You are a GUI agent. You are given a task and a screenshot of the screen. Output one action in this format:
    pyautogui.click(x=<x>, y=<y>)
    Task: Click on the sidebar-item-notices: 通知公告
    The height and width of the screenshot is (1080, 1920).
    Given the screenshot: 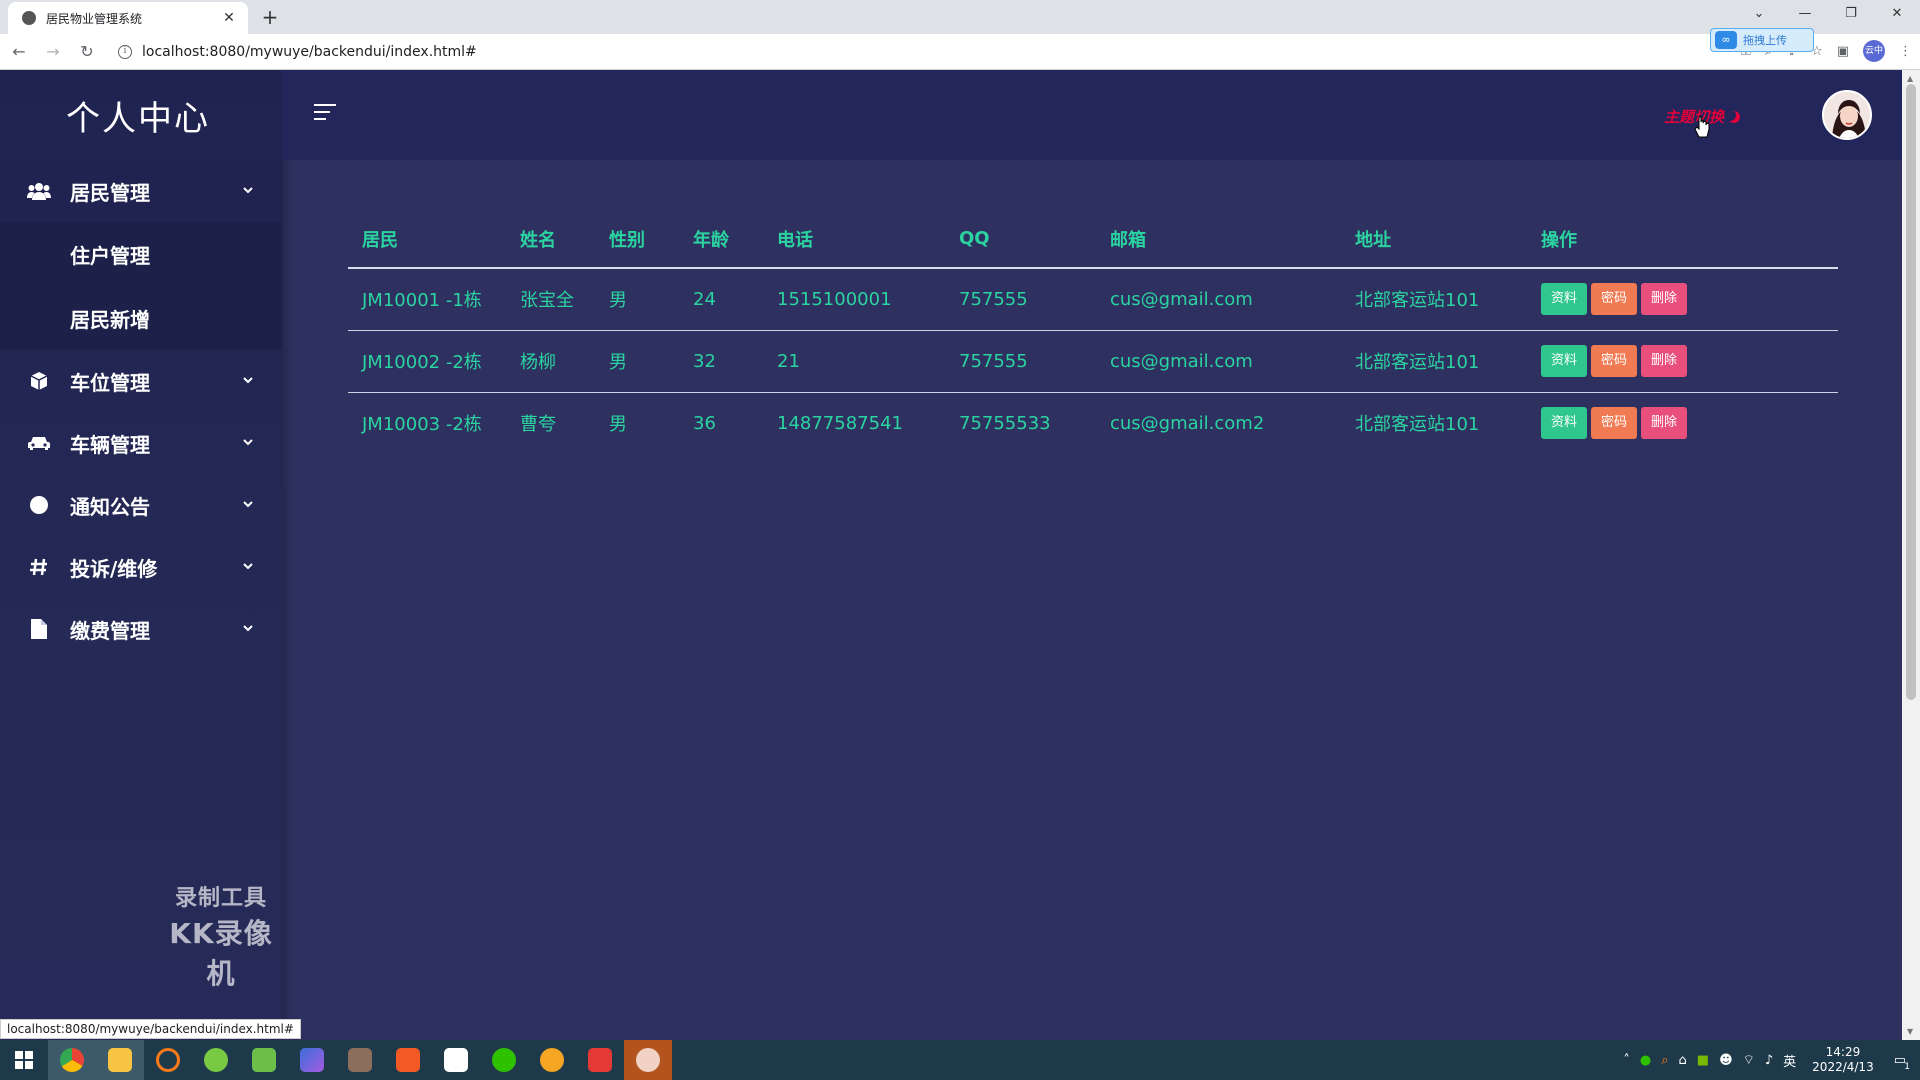 What is the action you would take?
    pyautogui.click(x=141, y=505)
    